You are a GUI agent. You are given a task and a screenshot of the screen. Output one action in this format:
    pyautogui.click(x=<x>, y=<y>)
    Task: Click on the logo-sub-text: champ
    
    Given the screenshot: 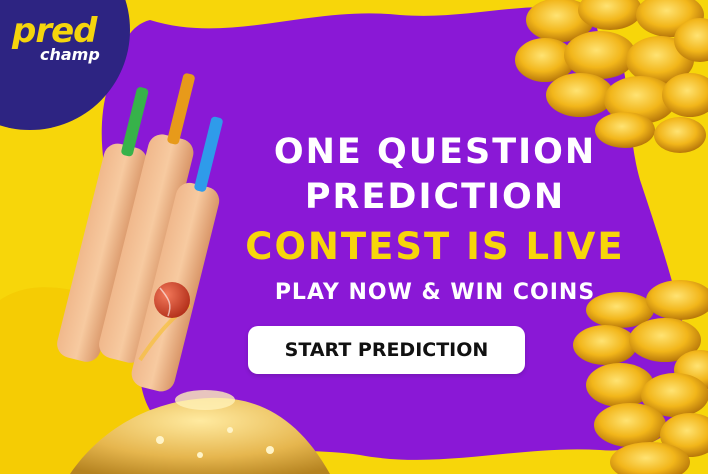 What is the action you would take?
    pyautogui.click(x=70, y=54)
    